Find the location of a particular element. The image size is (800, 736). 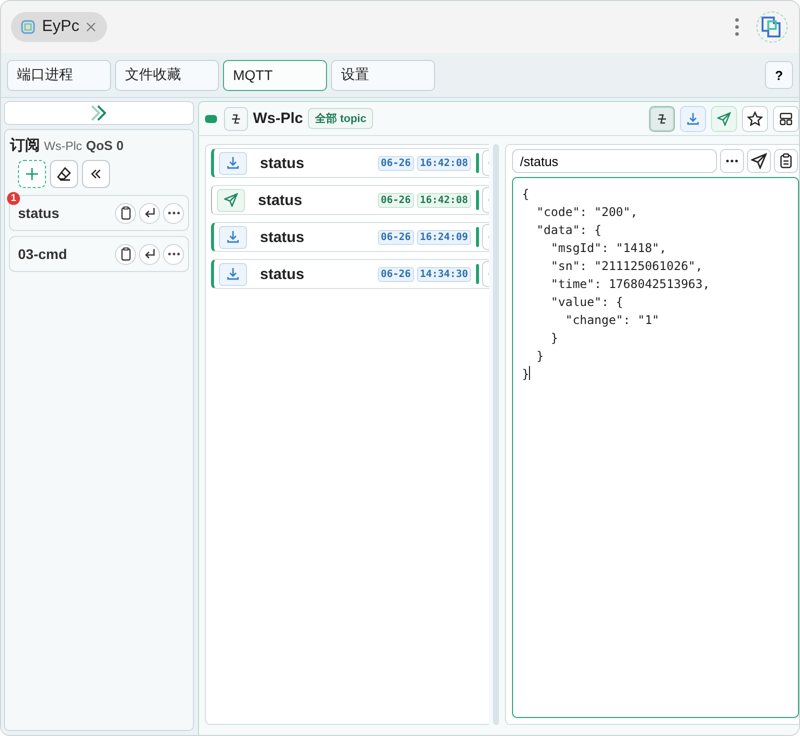

layout-button is located at coordinates (786, 119).